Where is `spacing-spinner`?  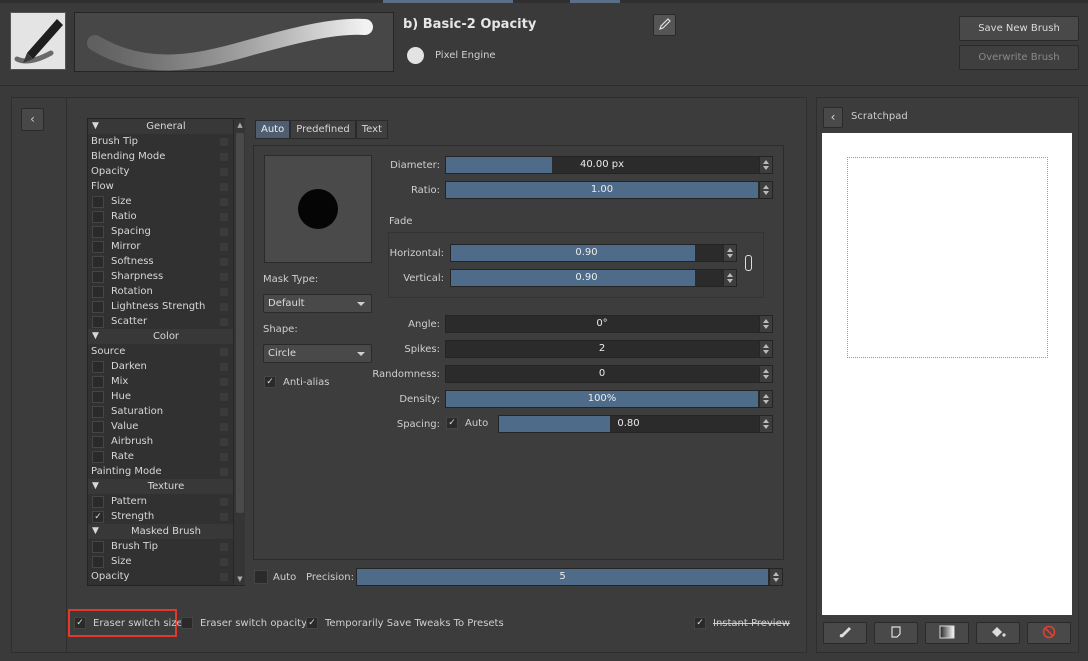 spacing-spinner is located at coordinates (765, 424).